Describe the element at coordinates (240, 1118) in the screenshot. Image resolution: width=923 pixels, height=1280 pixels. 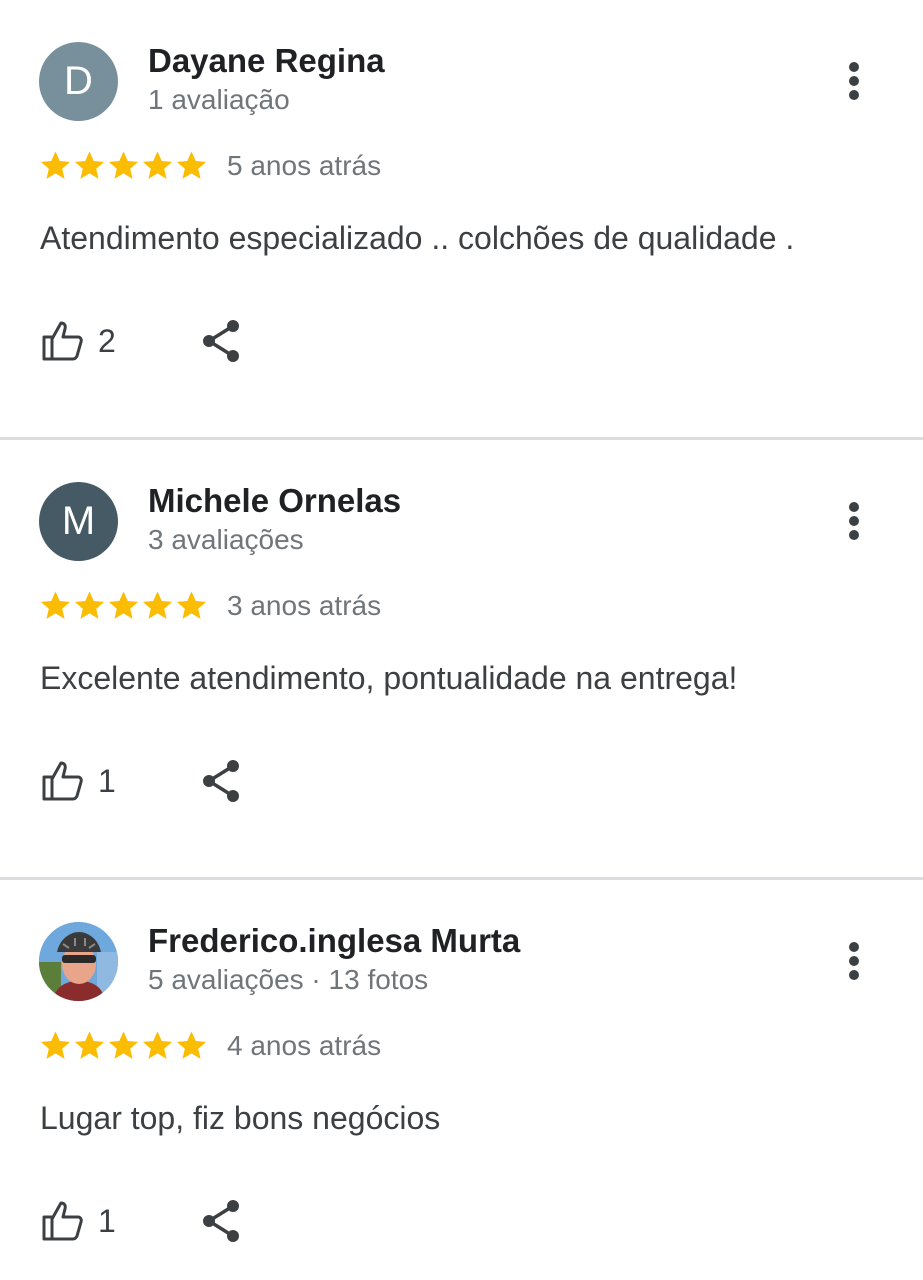
I see `review-text: Lugar top, fiz bons negócios` at that location.